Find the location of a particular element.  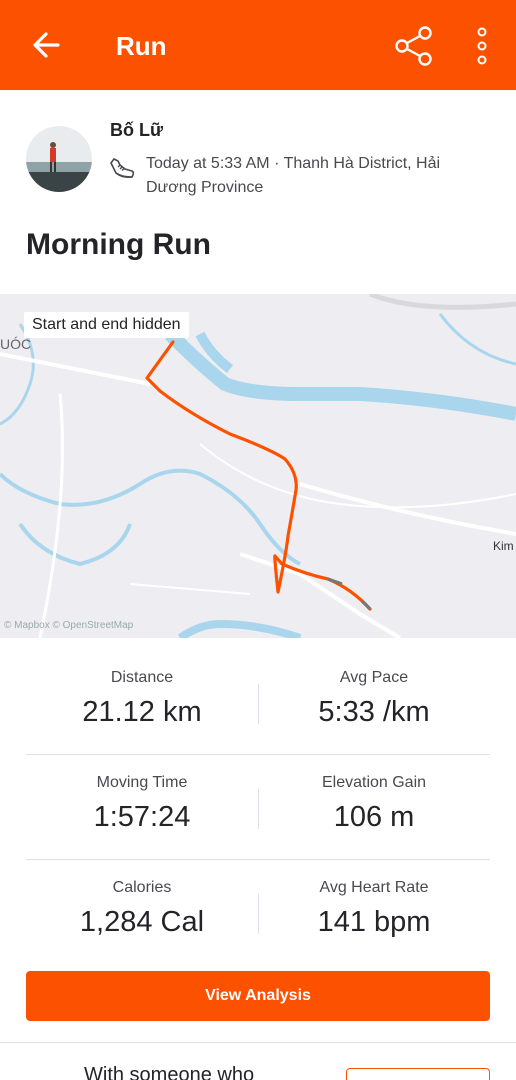

app-header: Run is located at coordinates (258, 45).